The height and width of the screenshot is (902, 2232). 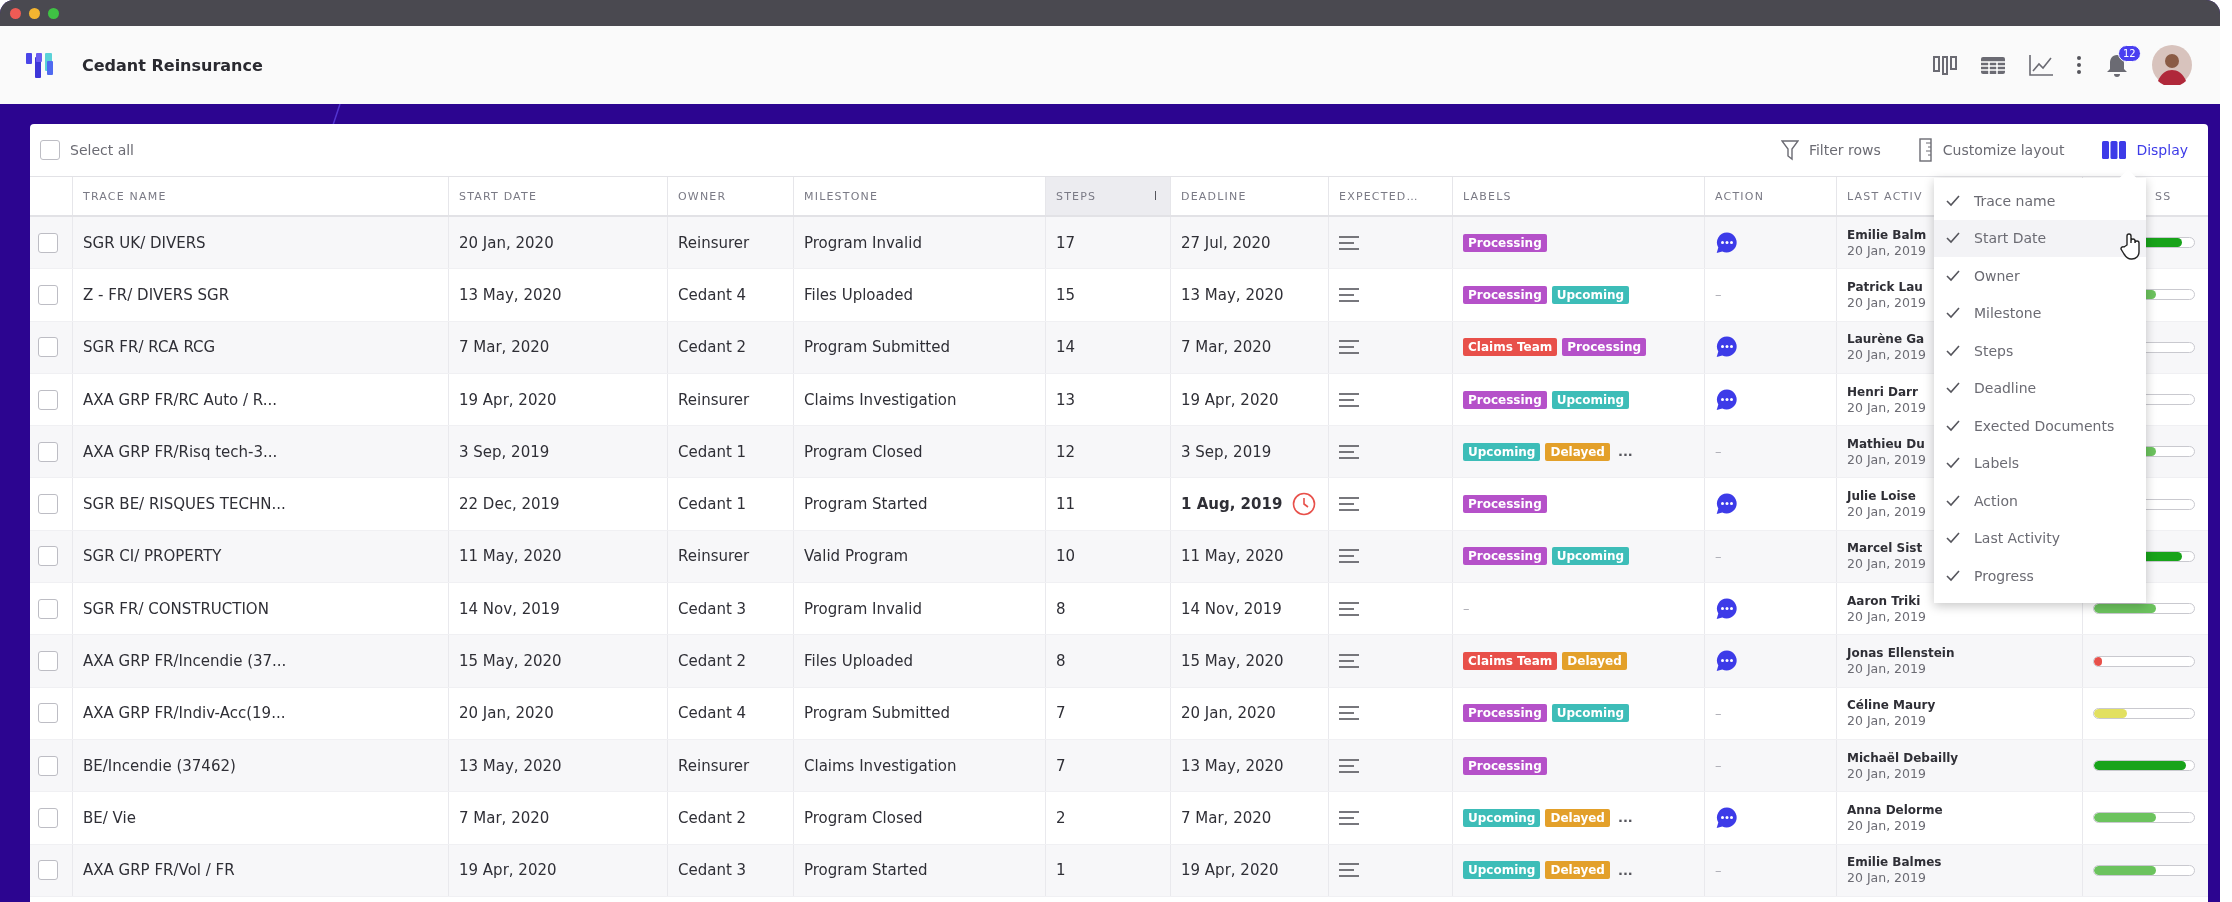 I want to click on table-cell: 17, so click(x=1066, y=242).